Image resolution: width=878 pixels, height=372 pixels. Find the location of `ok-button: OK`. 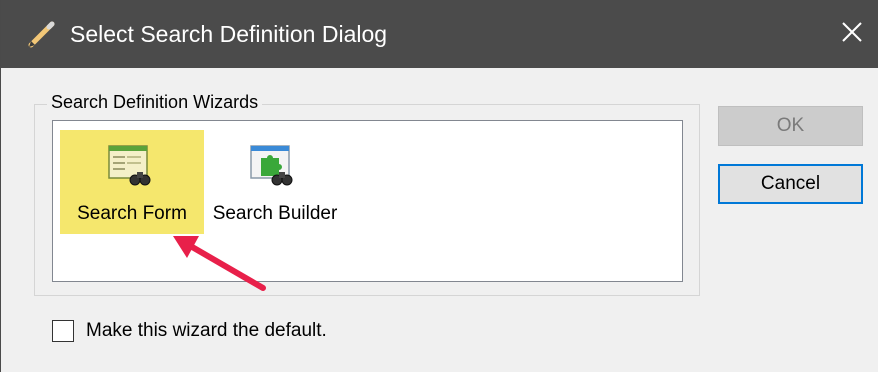

ok-button: OK is located at coordinates (790, 126).